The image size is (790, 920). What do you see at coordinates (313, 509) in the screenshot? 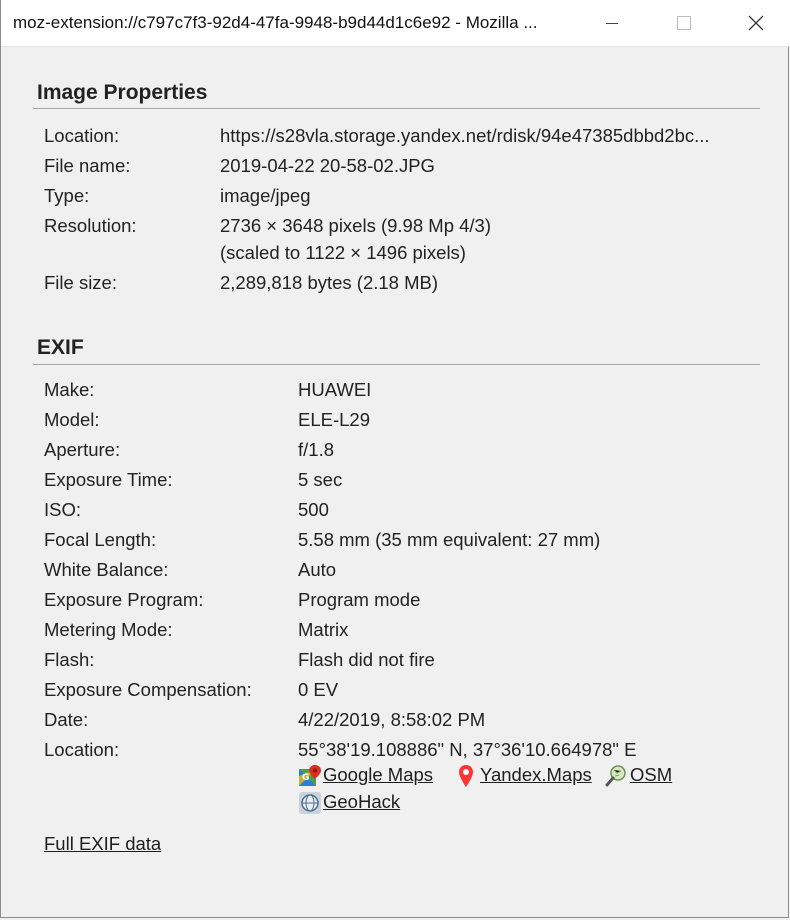
I see `exif-value: 500` at bounding box center [313, 509].